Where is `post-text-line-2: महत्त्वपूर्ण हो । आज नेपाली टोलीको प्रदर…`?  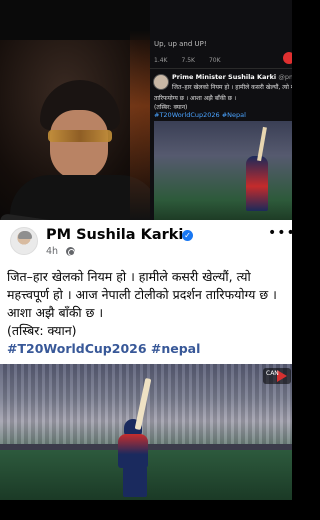
post-text-line-2: महत्त्वपूर्ण हो । आज नेपाली टोलीको प्रदर… is located at coordinates (142, 294).